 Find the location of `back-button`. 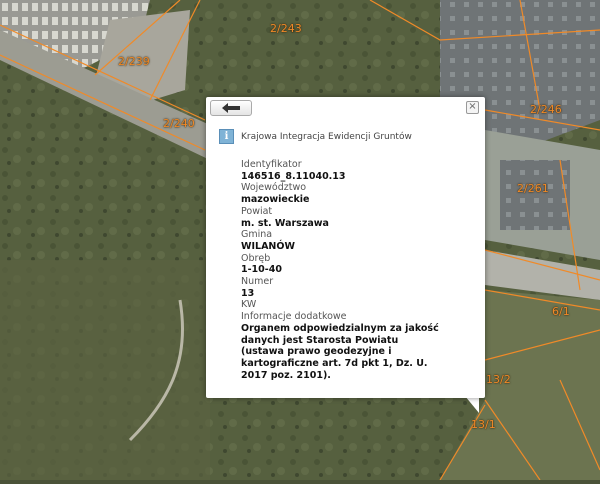

back-button is located at coordinates (231, 108).